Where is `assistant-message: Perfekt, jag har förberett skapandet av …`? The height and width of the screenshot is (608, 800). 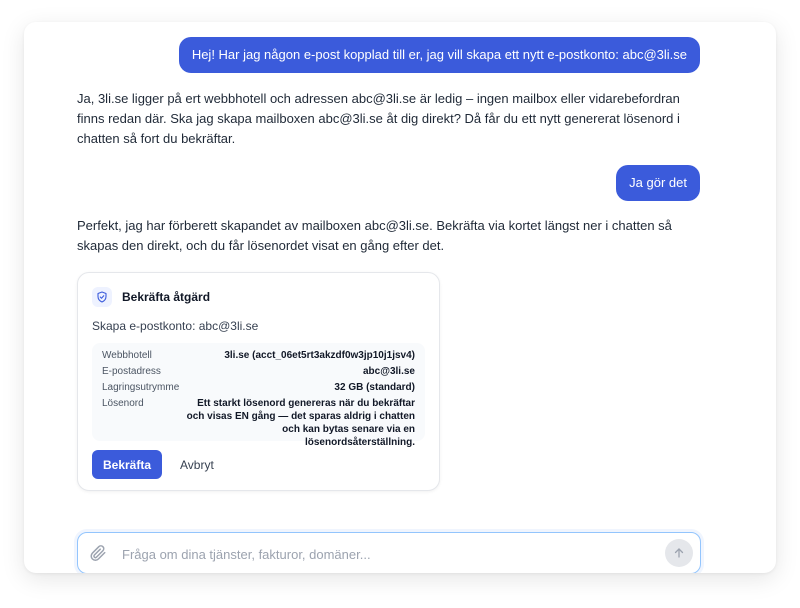 assistant-message: Perfekt, jag har förberett skapandet av … is located at coordinates (374, 235).